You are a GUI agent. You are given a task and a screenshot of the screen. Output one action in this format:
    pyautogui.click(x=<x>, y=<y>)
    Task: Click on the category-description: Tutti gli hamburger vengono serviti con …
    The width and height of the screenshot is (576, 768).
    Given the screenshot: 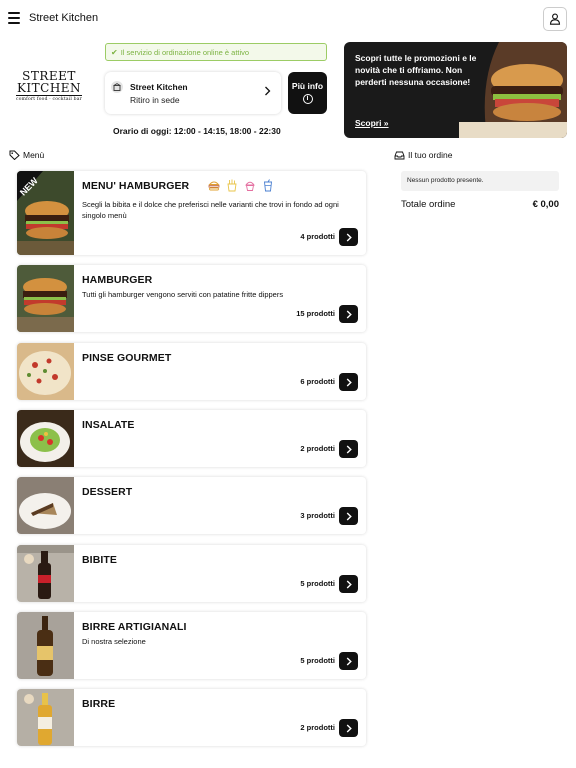 What is the action you would take?
    pyautogui.click(x=183, y=294)
    